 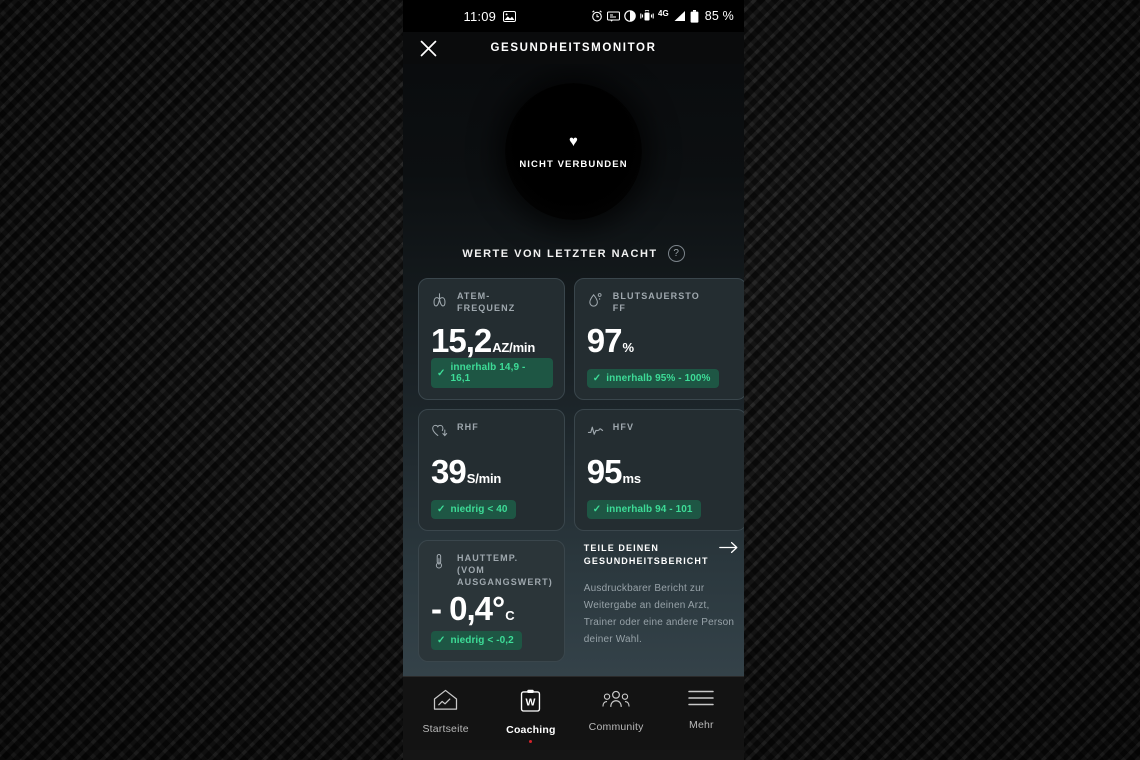 I want to click on status-badge: ✓ innerhalb 95% - 100%, so click(x=652, y=378).